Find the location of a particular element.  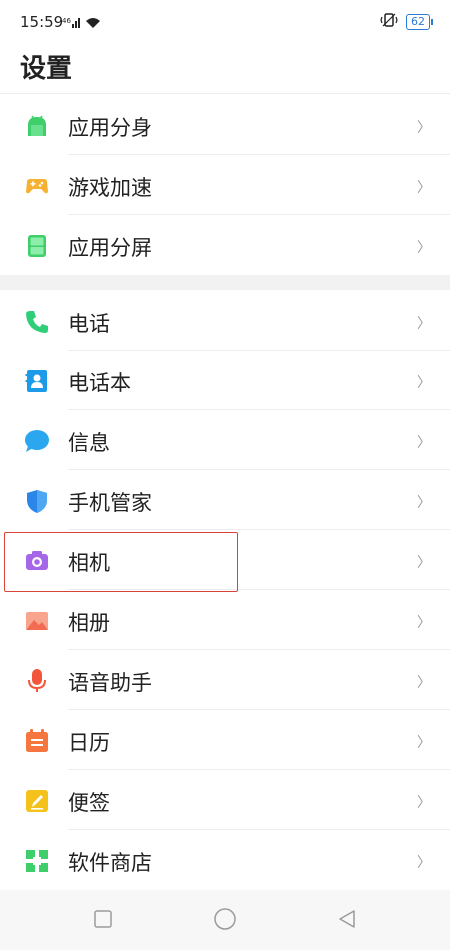

android-clone-icon is located at coordinates (37, 126).